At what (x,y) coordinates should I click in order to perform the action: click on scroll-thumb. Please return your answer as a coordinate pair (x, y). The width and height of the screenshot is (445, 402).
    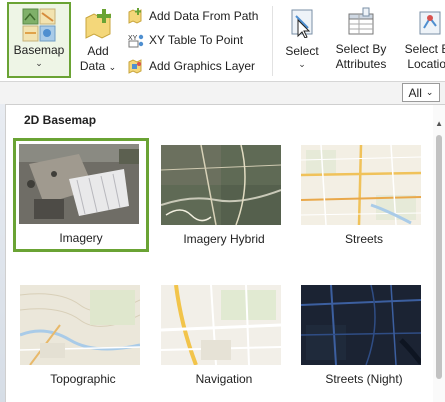
    Looking at the image, I should click on (439, 257).